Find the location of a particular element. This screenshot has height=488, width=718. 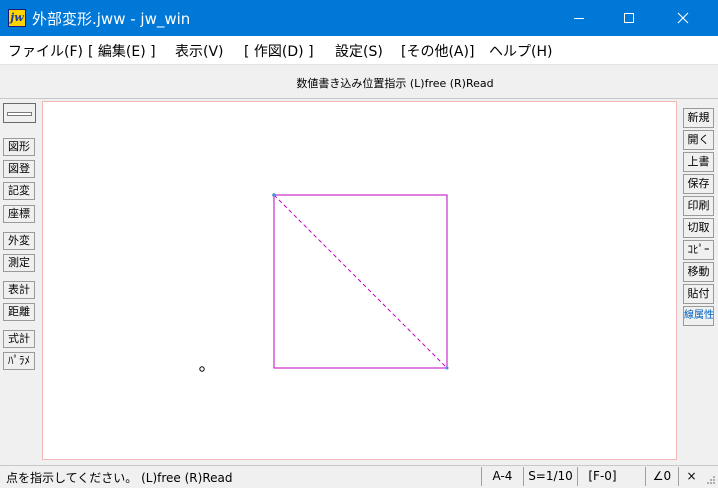

app-icon: jw is located at coordinates (17, 18).